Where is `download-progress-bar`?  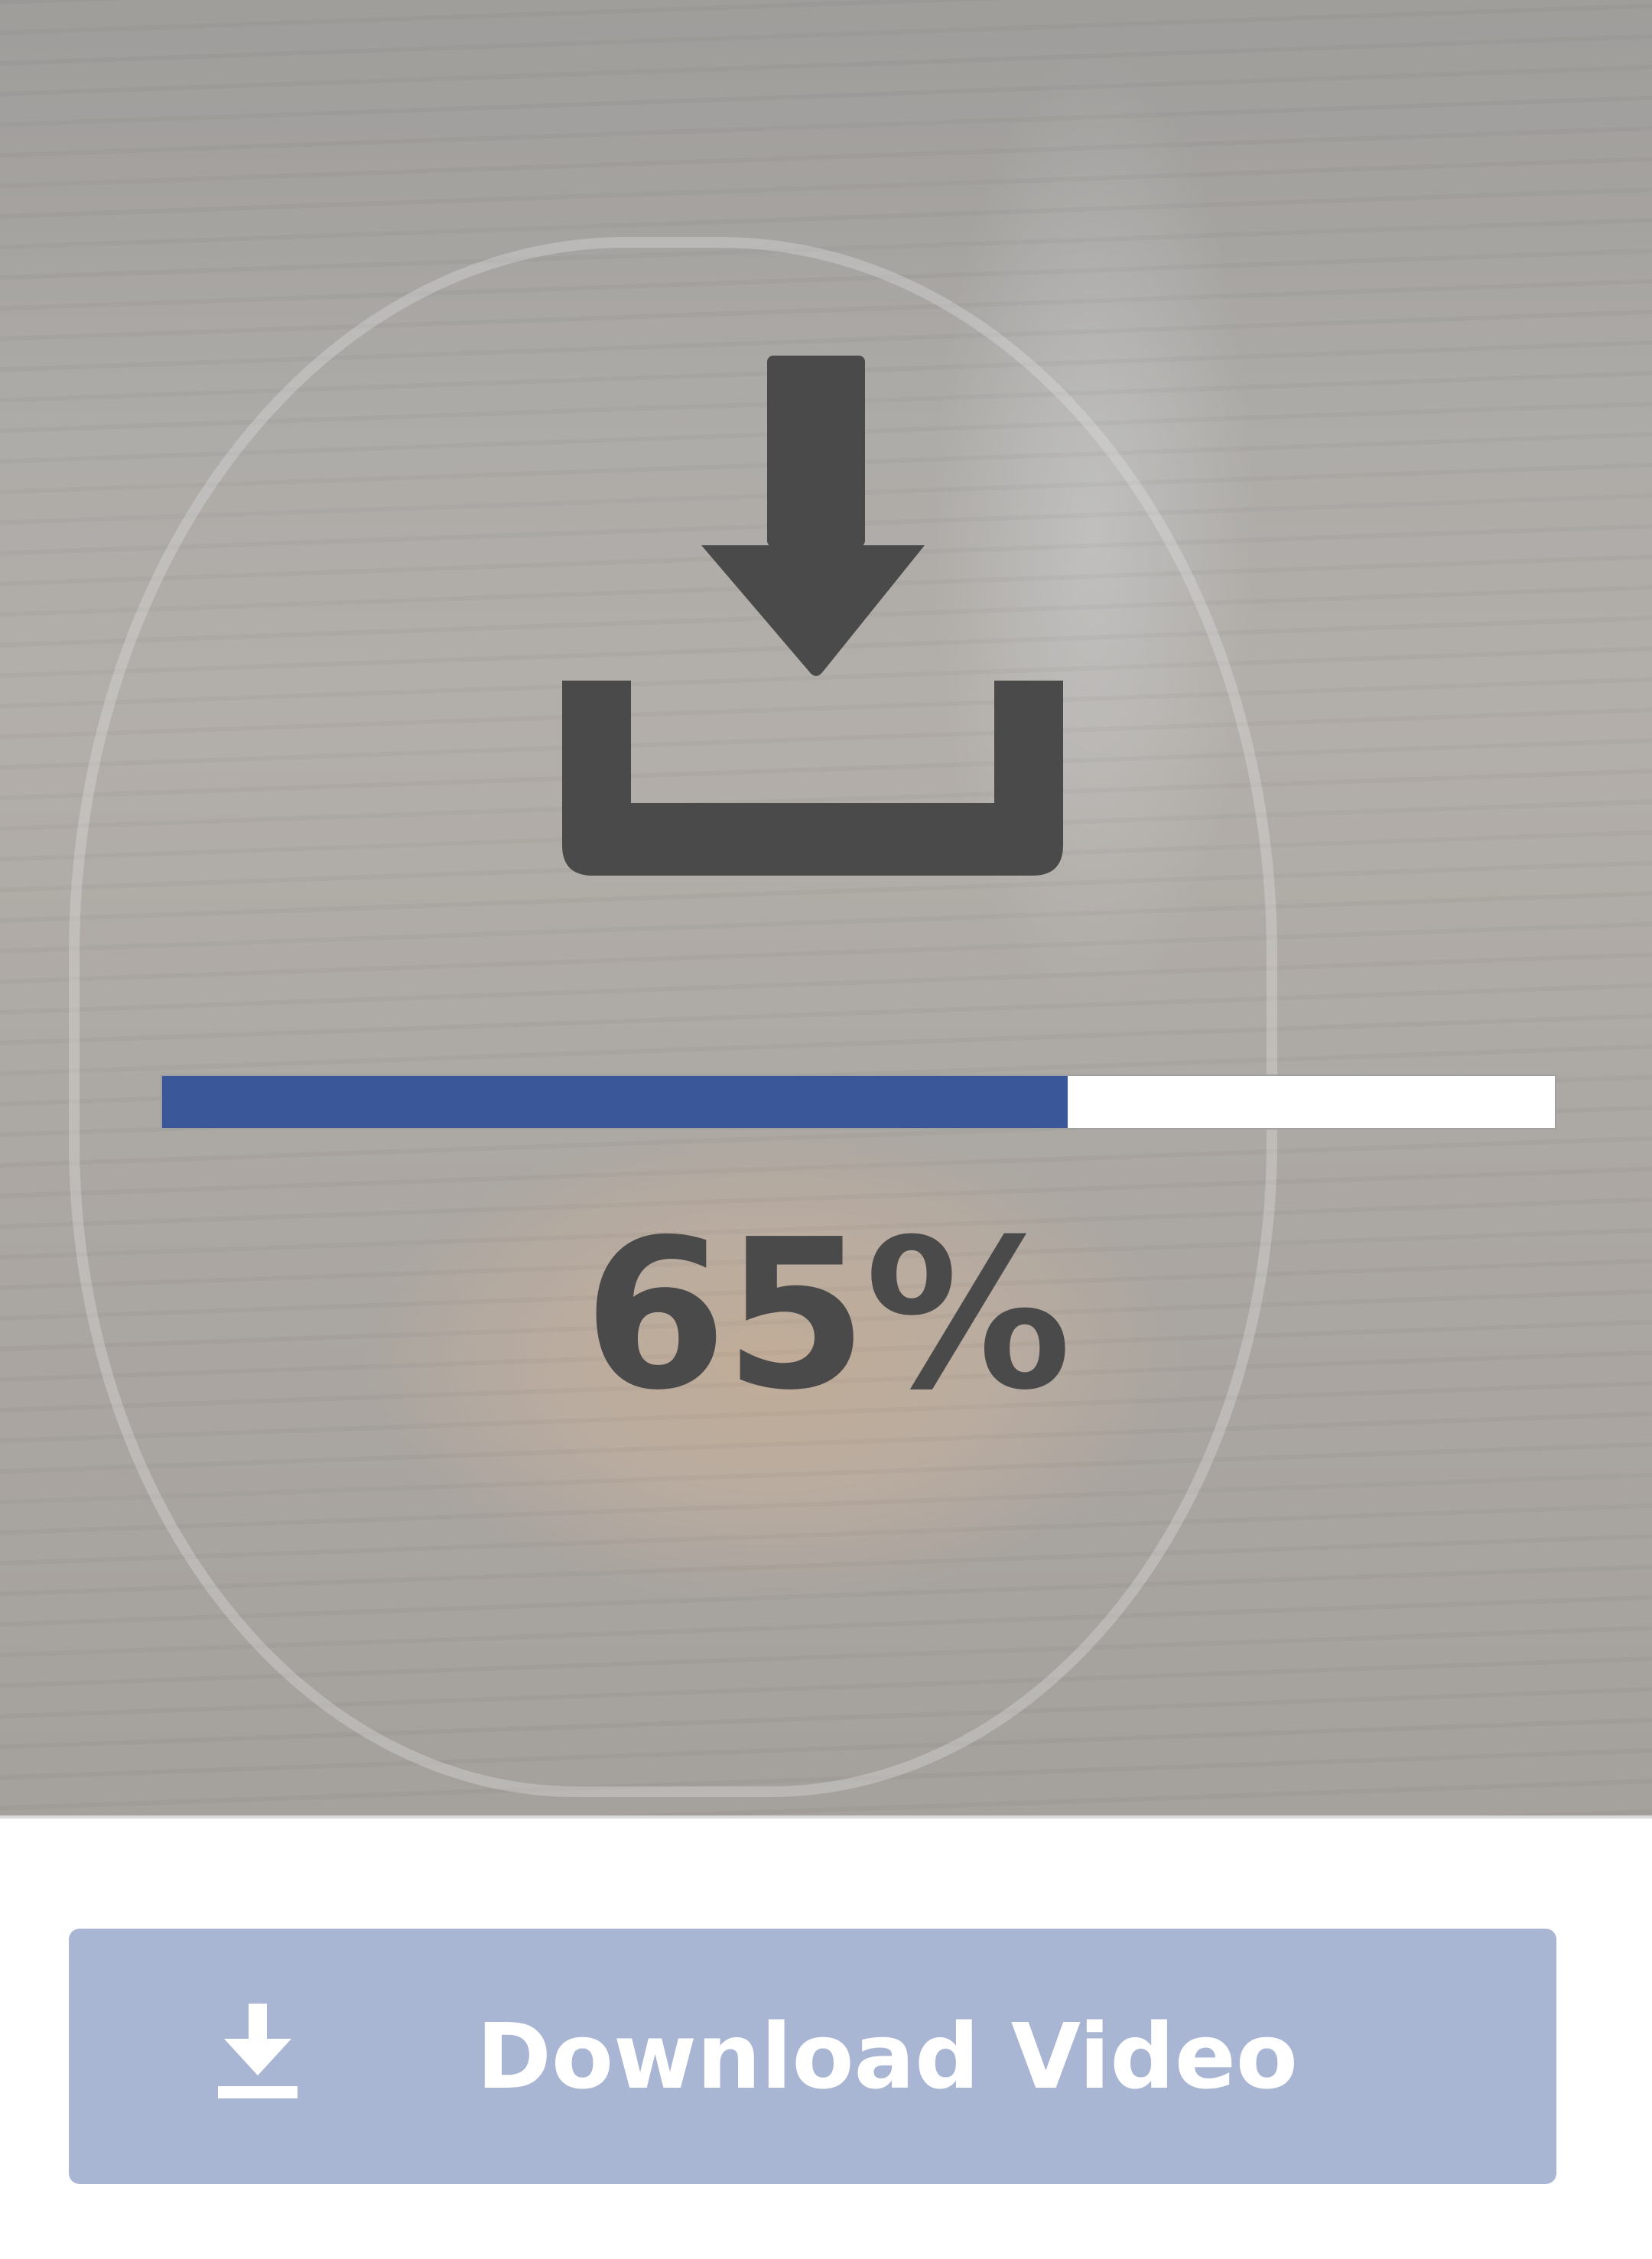
download-progress-bar is located at coordinates (859, 1102).